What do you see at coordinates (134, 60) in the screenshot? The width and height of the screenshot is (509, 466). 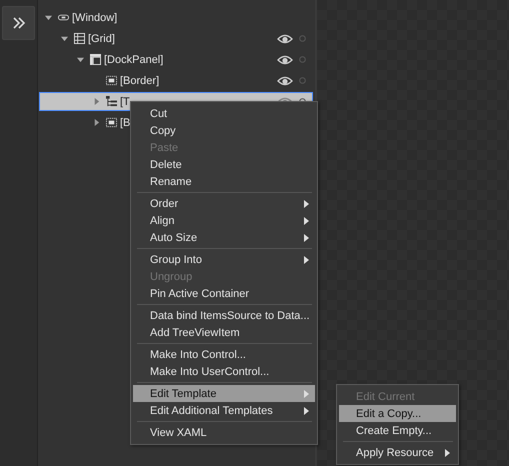 I see `tree-item-label: [DockPanel]` at bounding box center [134, 60].